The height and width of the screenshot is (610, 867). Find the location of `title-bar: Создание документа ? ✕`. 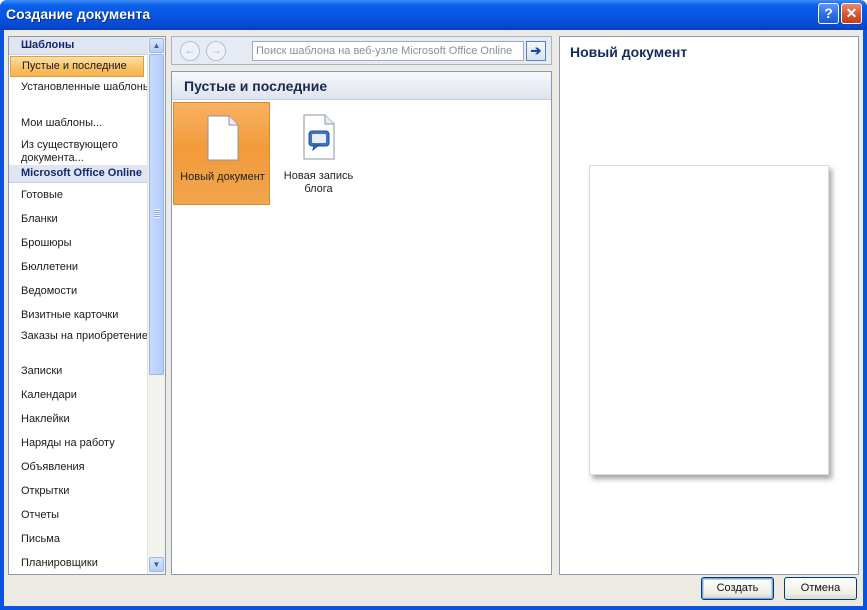

title-bar: Создание документа ? ✕ is located at coordinates (433, 15).